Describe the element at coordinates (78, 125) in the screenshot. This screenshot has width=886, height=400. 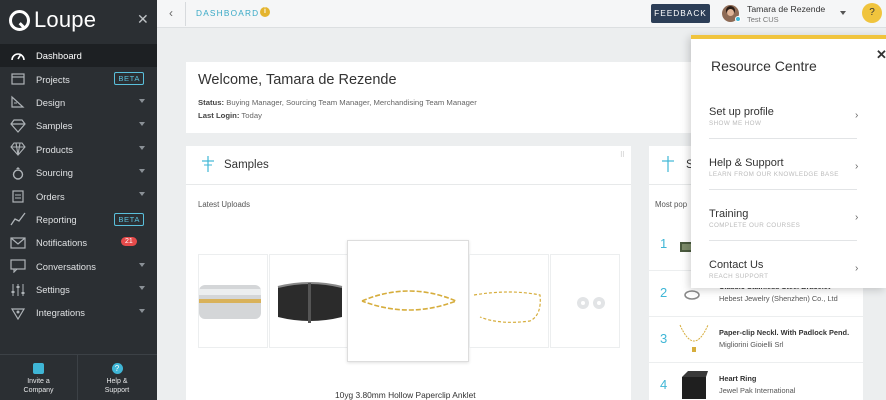
I see `sidebar-item-samples: Samples` at that location.